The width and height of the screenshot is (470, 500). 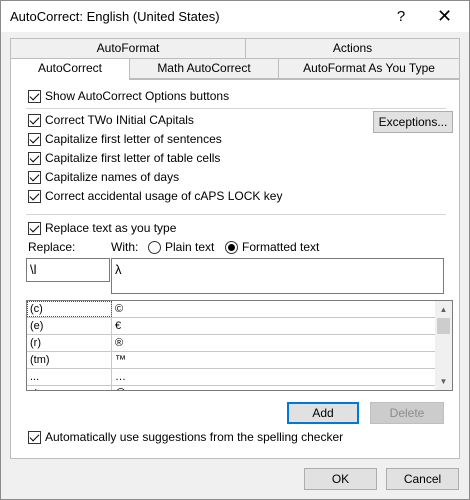 I want to click on tab-label: Math AutoCorrect, so click(x=204, y=68).